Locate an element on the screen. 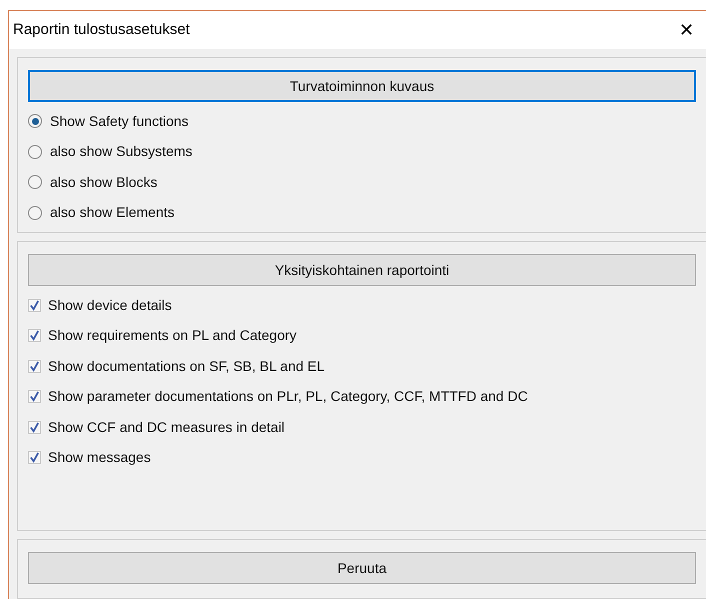 The height and width of the screenshot is (599, 706). radio-label: also show Blocks is located at coordinates (104, 182).